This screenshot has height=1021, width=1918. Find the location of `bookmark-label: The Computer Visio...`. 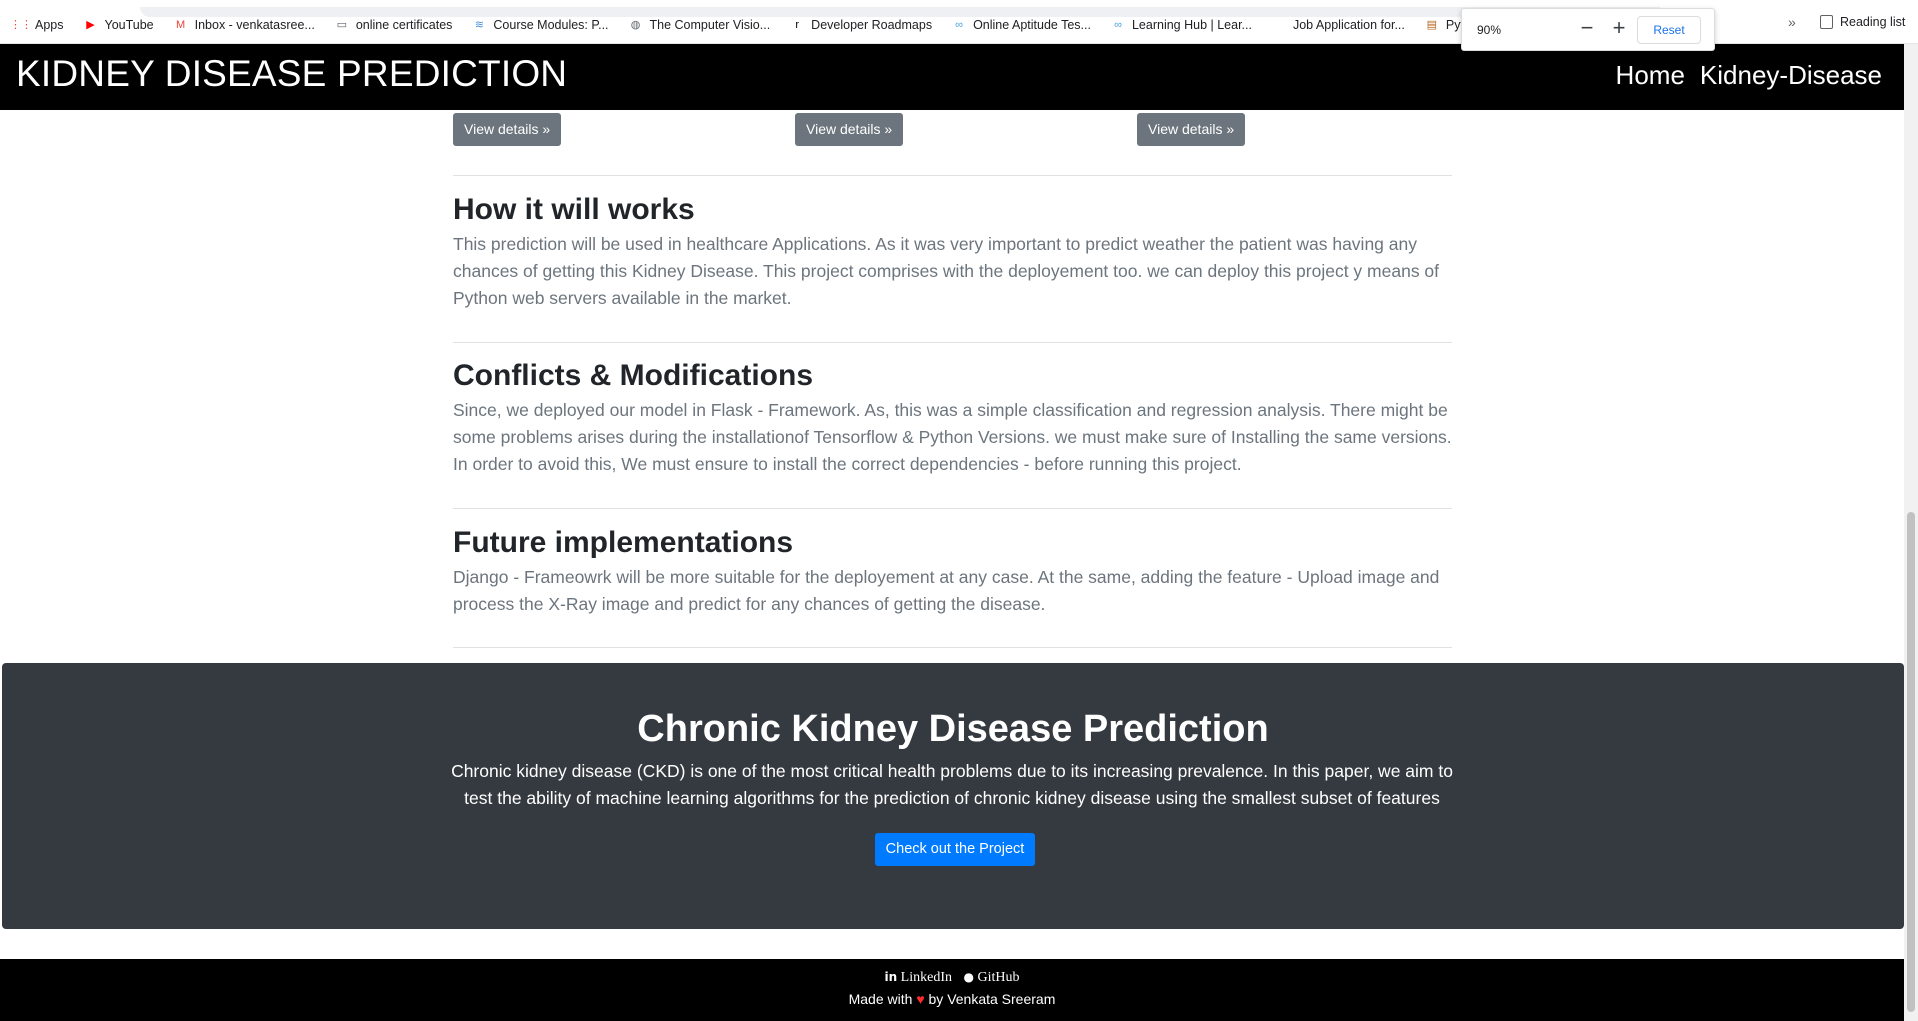

bookmark-label: The Computer Visio... is located at coordinates (710, 25).